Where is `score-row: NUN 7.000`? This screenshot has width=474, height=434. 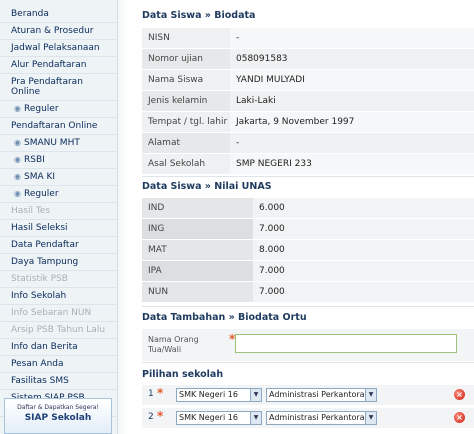 score-row: NUN 7.000 is located at coordinates (308, 292).